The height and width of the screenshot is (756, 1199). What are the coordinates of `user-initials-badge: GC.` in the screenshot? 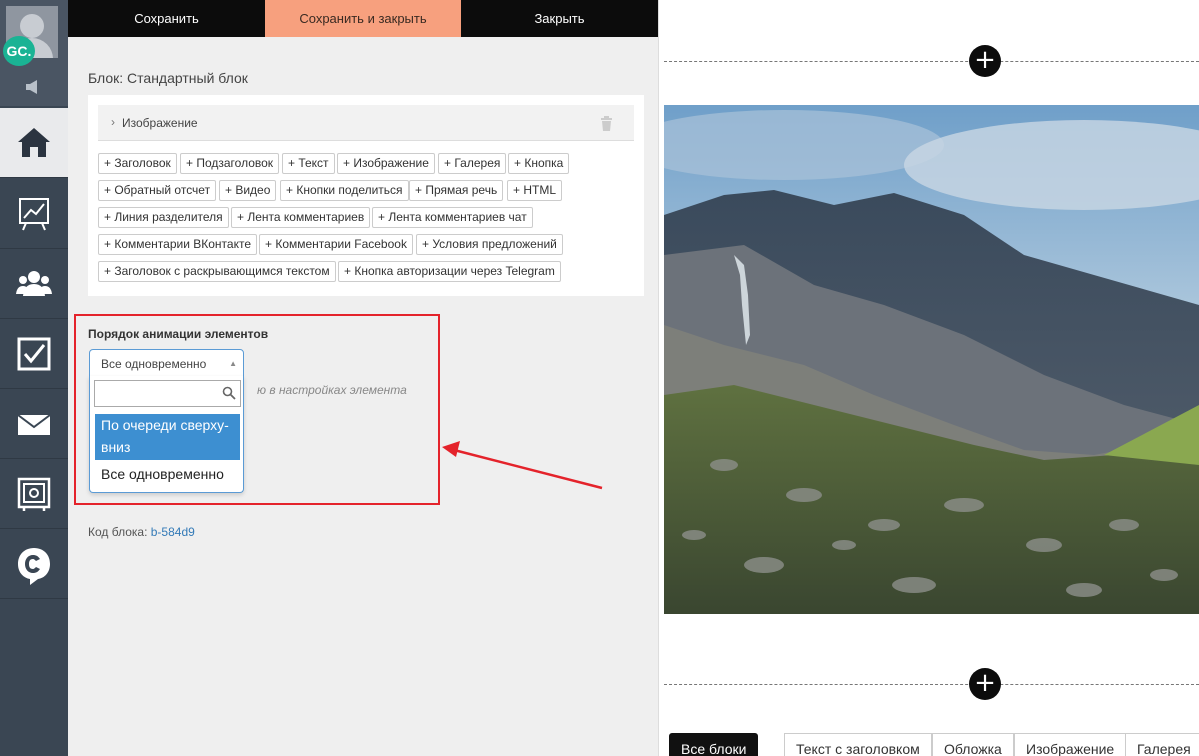 It's located at (19, 51).